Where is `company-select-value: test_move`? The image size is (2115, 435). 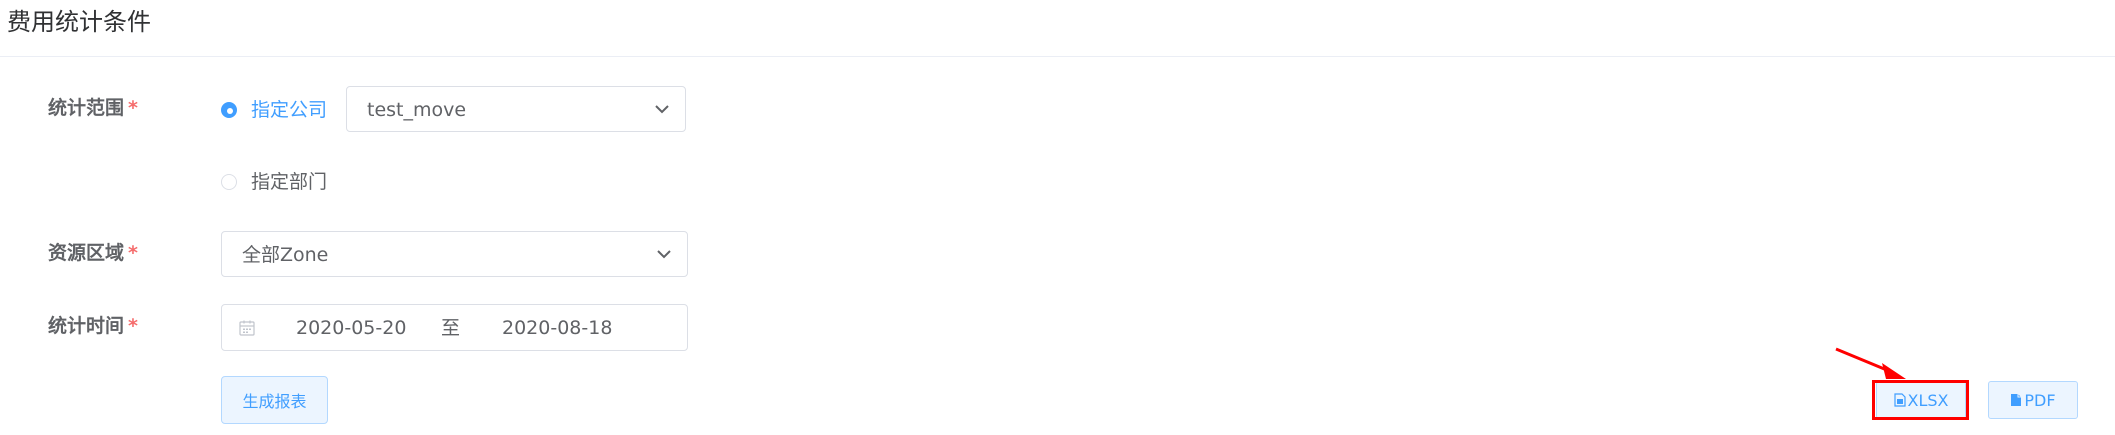 company-select-value: test_move is located at coordinates (417, 110).